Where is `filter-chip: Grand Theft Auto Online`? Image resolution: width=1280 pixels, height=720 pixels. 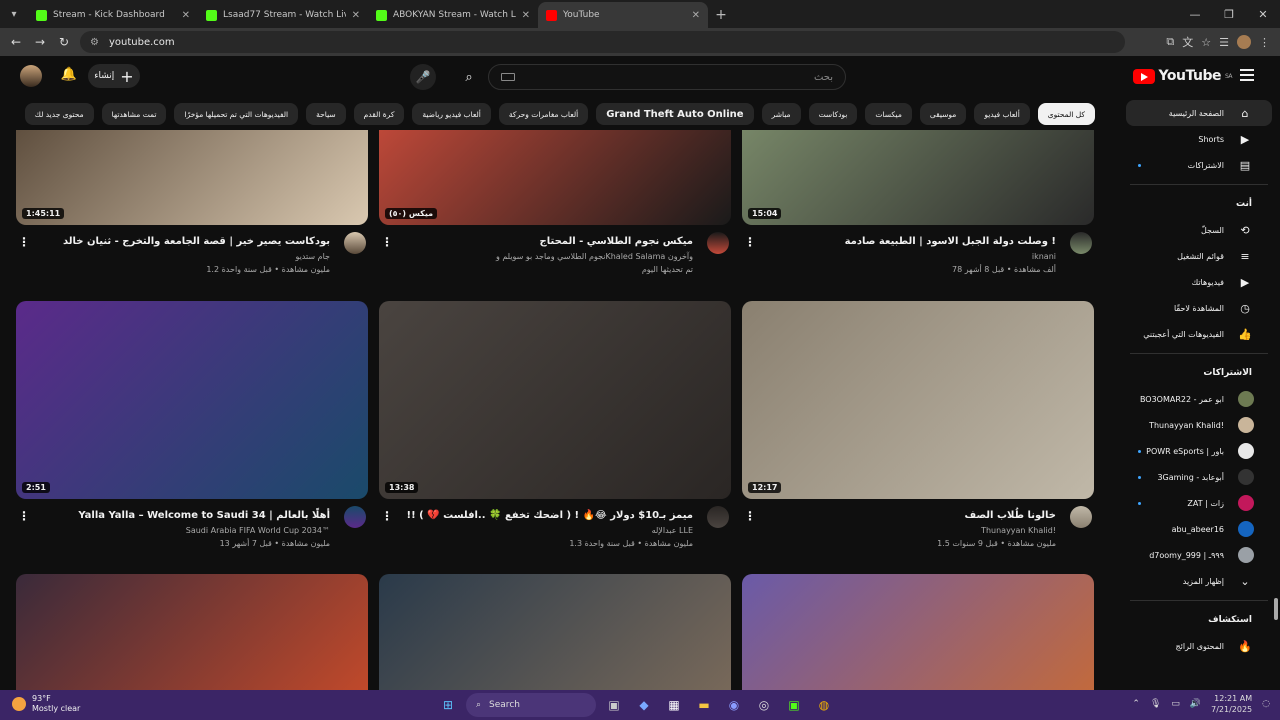
filter-chip: Grand Theft Auto Online is located at coordinates (675, 114).